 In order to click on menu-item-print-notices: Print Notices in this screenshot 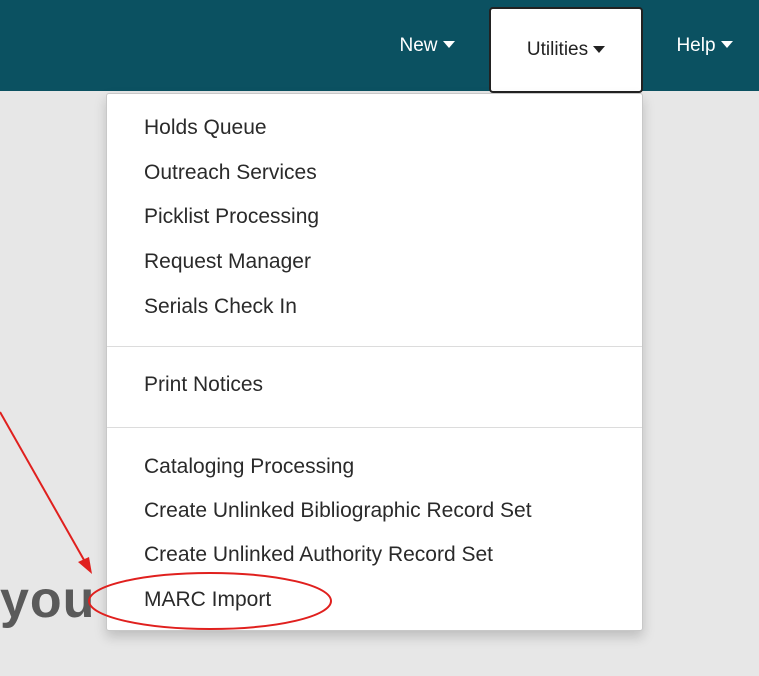, I will do `click(203, 385)`.